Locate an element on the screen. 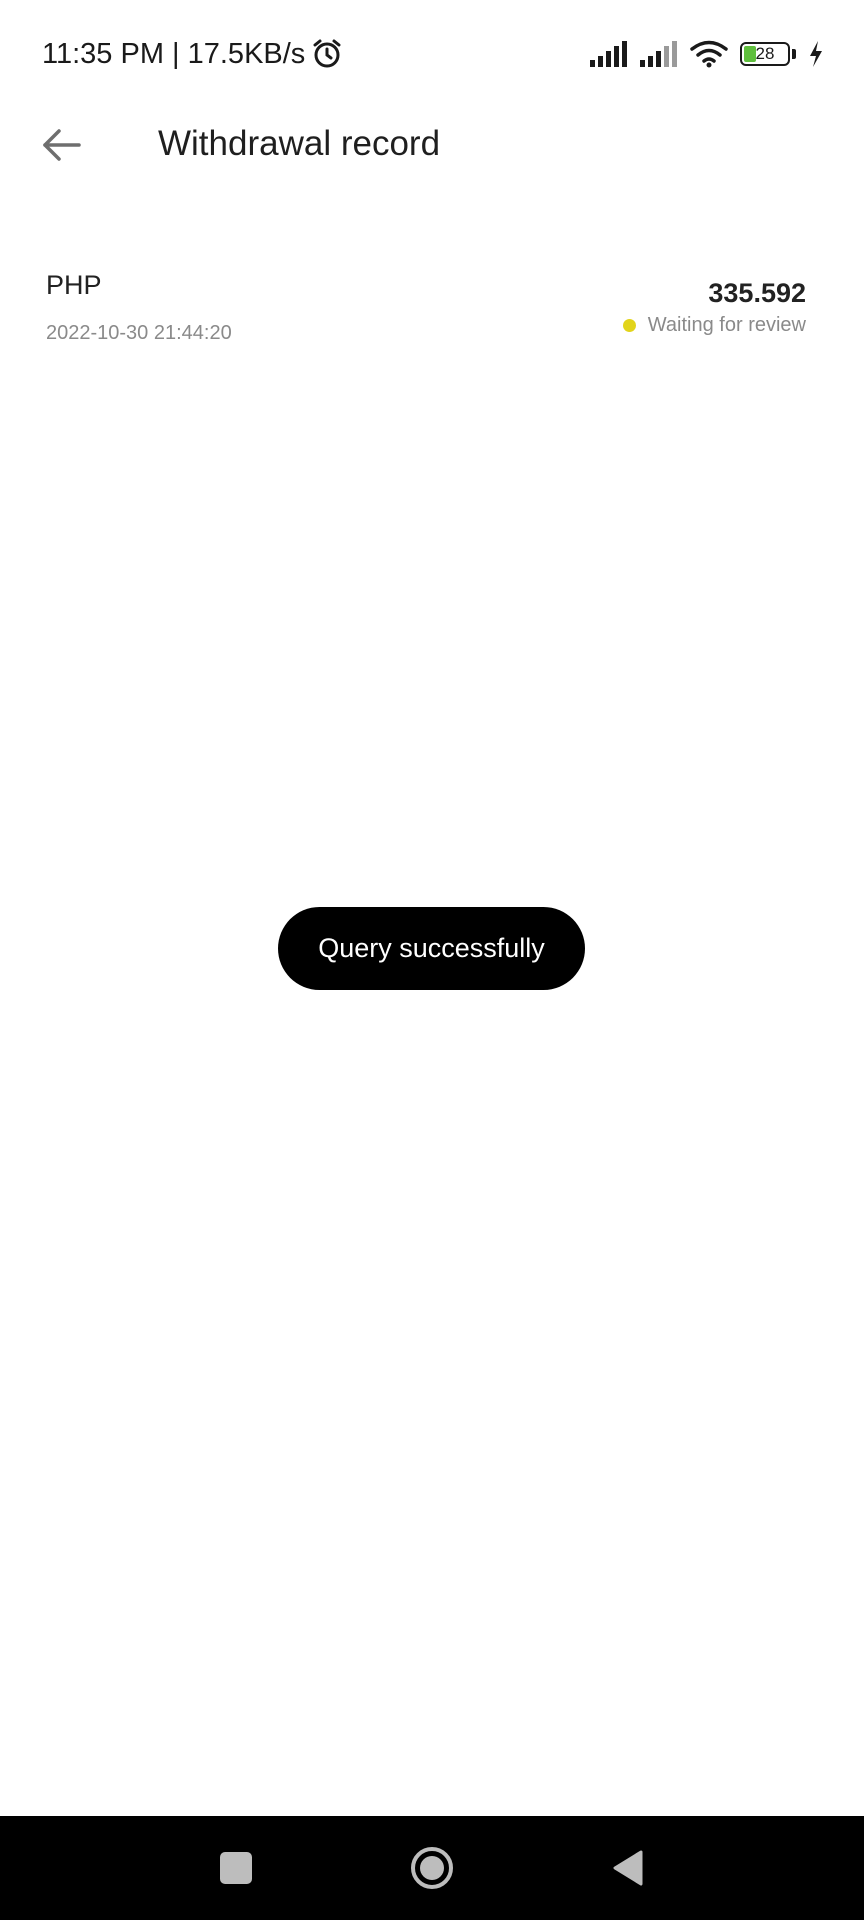 This screenshot has height=1920, width=864. record-status-label: Waiting for review is located at coordinates (726, 325).